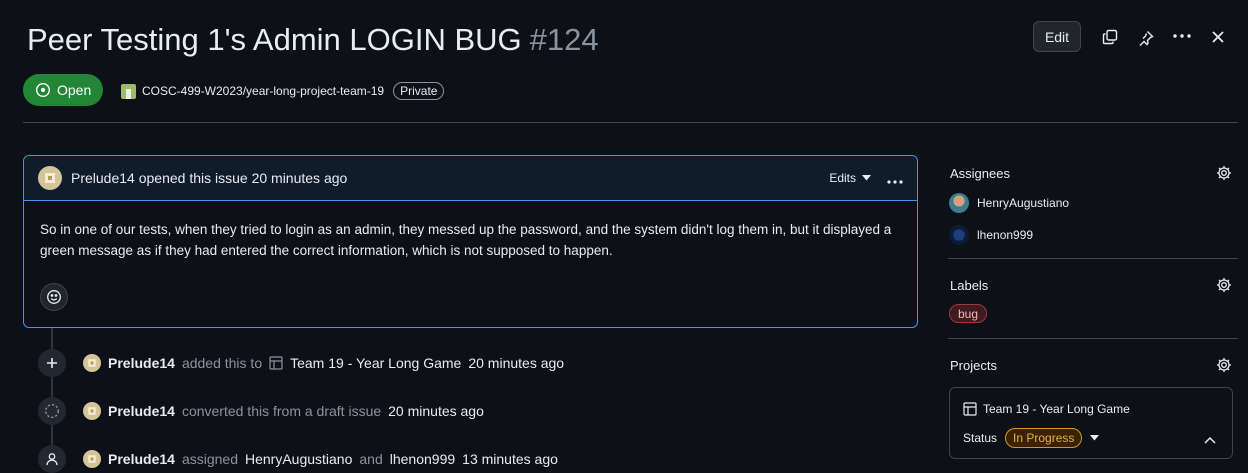  I want to click on repo-avatar, so click(128, 91).